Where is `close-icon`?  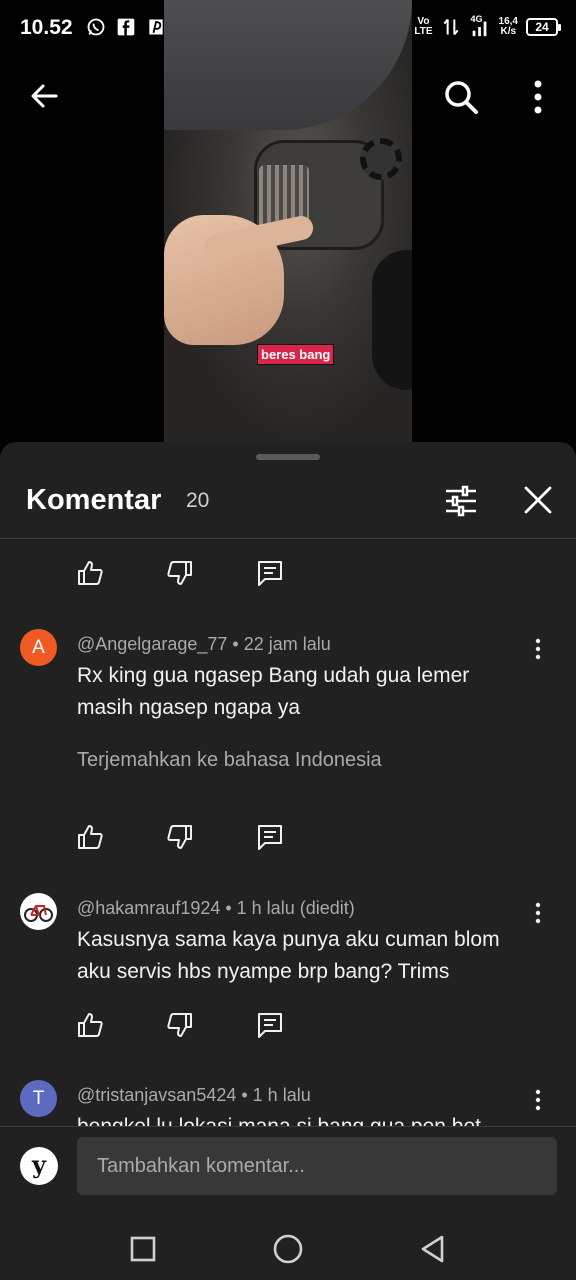
close-icon is located at coordinates (538, 500).